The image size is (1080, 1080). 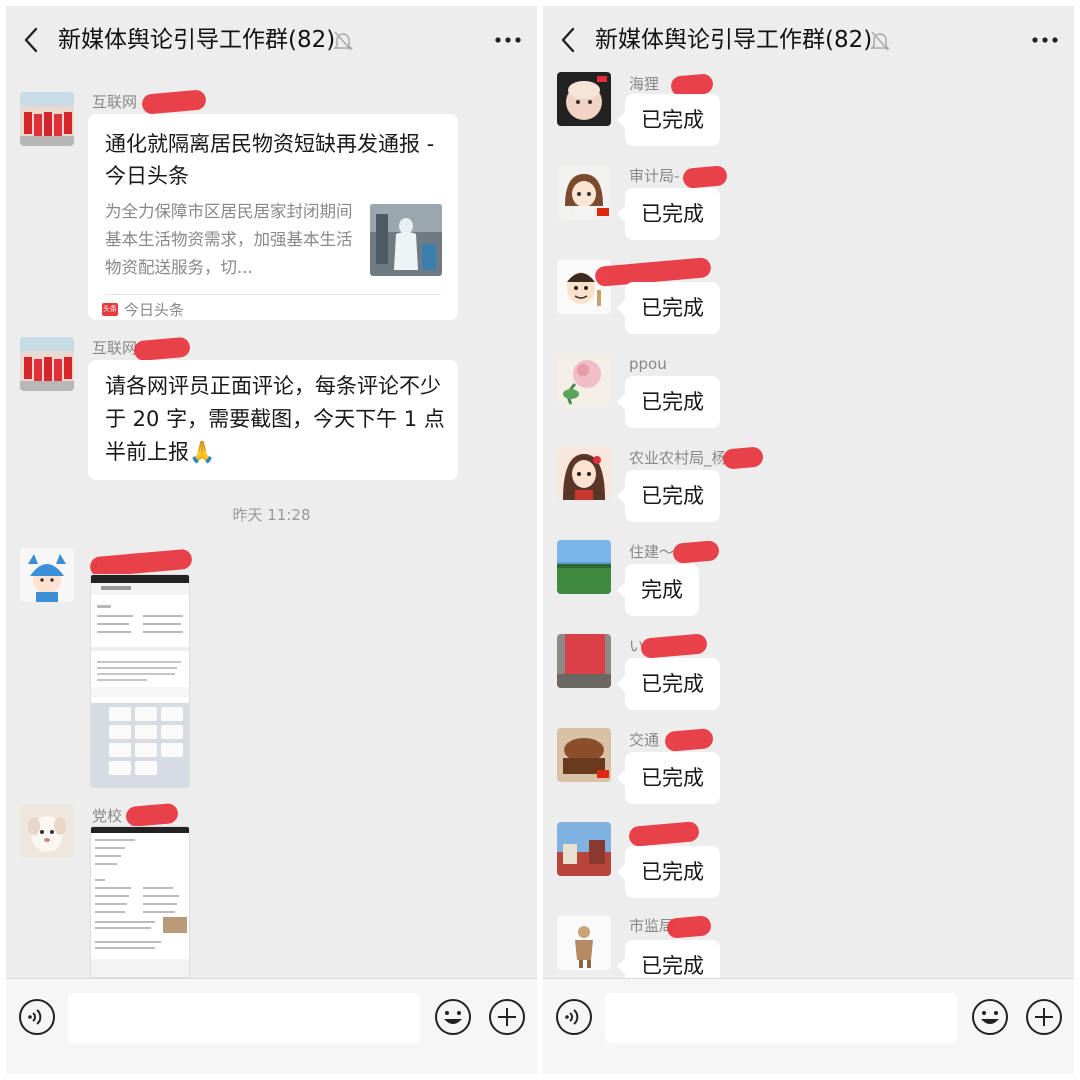 What do you see at coordinates (270, 160) in the screenshot?
I see `link-title: 通化就隔离居民物资短缺再发通报 - 今日头条` at bounding box center [270, 160].